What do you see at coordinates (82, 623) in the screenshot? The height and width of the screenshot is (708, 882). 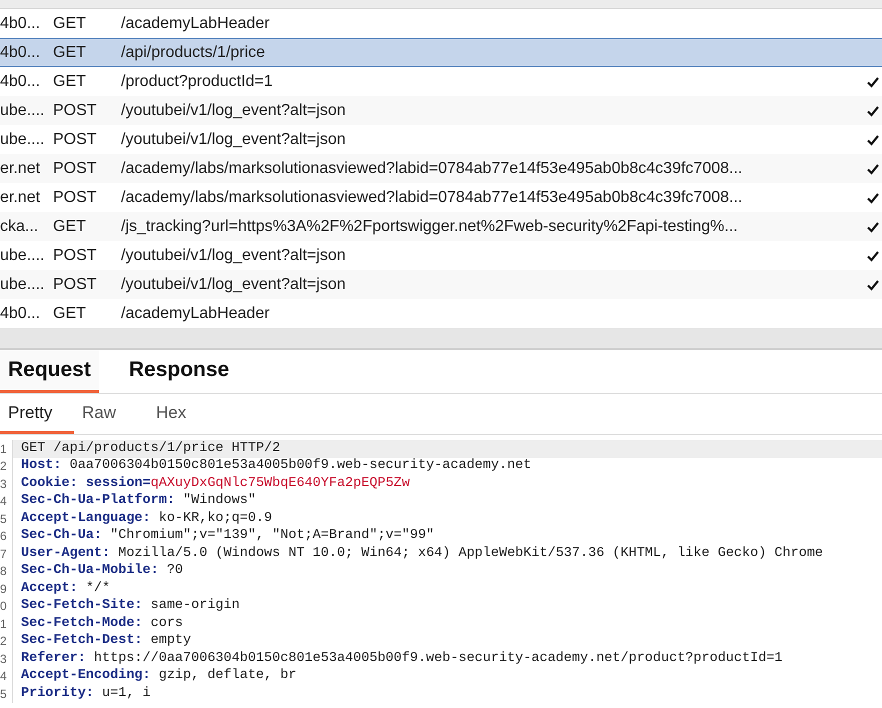 I see `header-name: Sec-Fetch-Mode:` at bounding box center [82, 623].